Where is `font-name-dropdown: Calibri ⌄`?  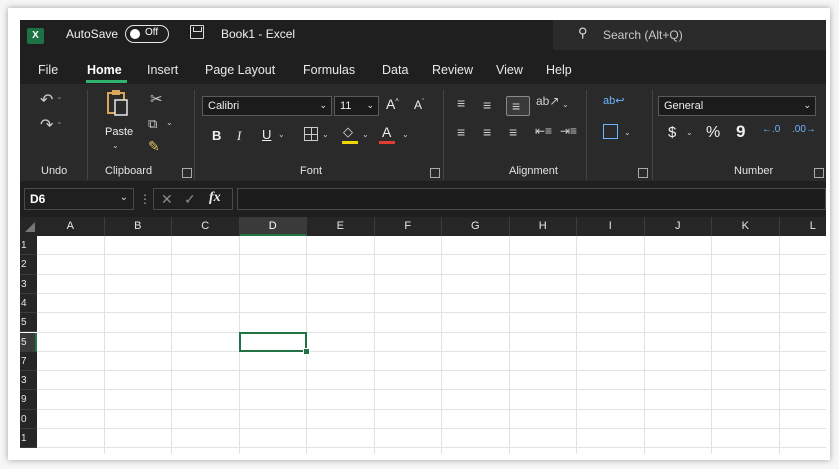 font-name-dropdown: Calibri ⌄ is located at coordinates (267, 106).